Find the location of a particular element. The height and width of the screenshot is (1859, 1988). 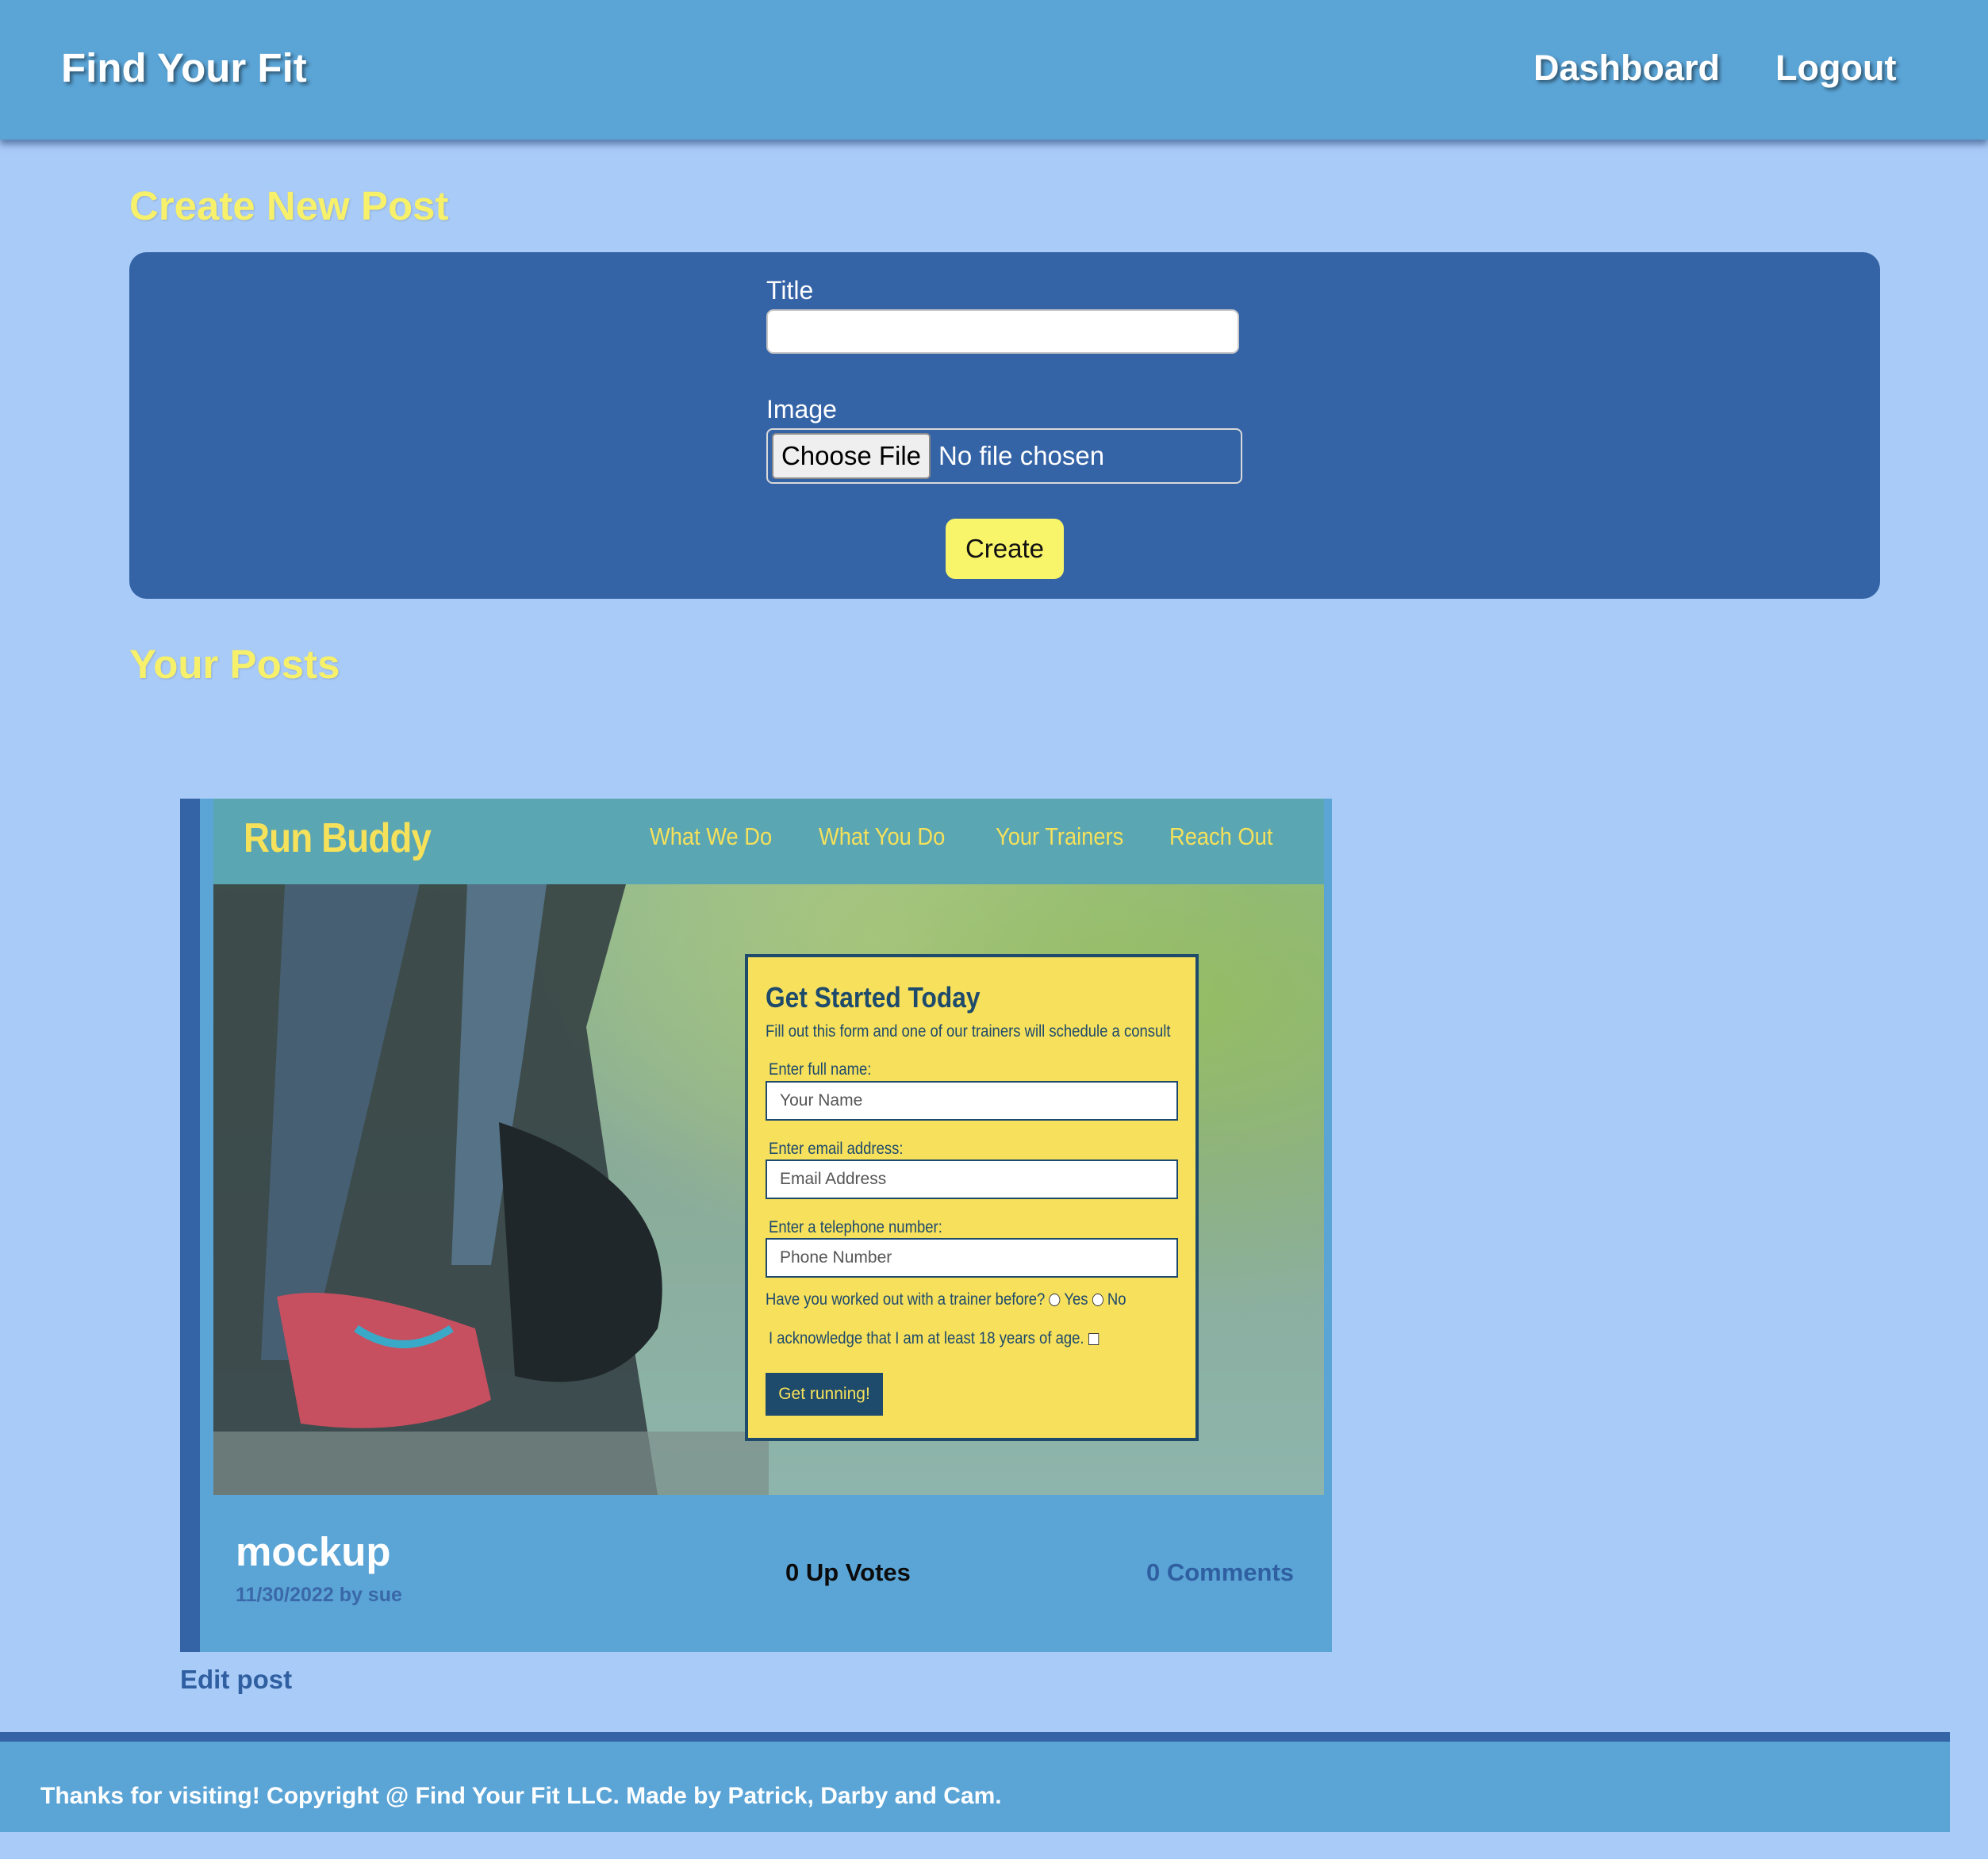

mockup-nav-item: What We Do is located at coordinates (712, 836).